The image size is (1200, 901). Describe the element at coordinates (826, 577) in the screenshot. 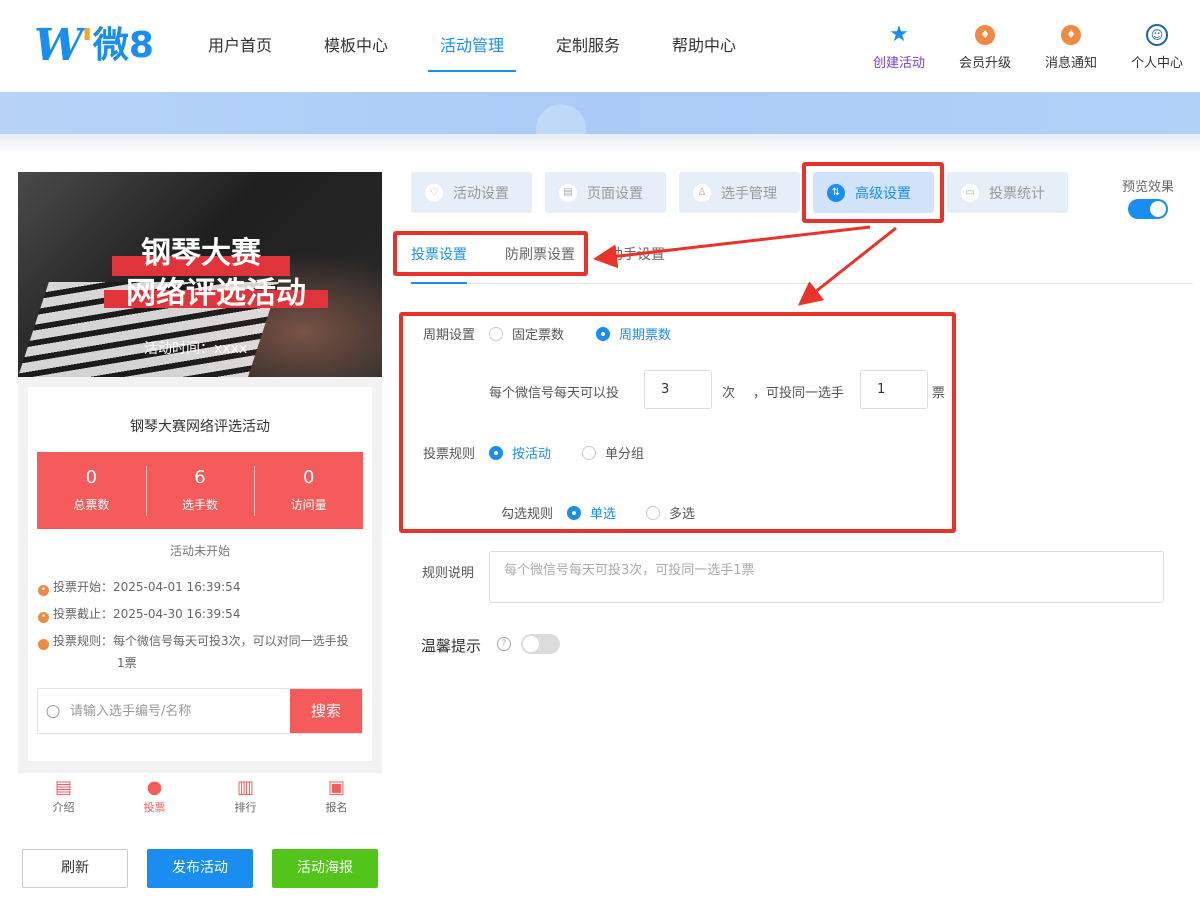

I see `rule-desc-textarea` at that location.